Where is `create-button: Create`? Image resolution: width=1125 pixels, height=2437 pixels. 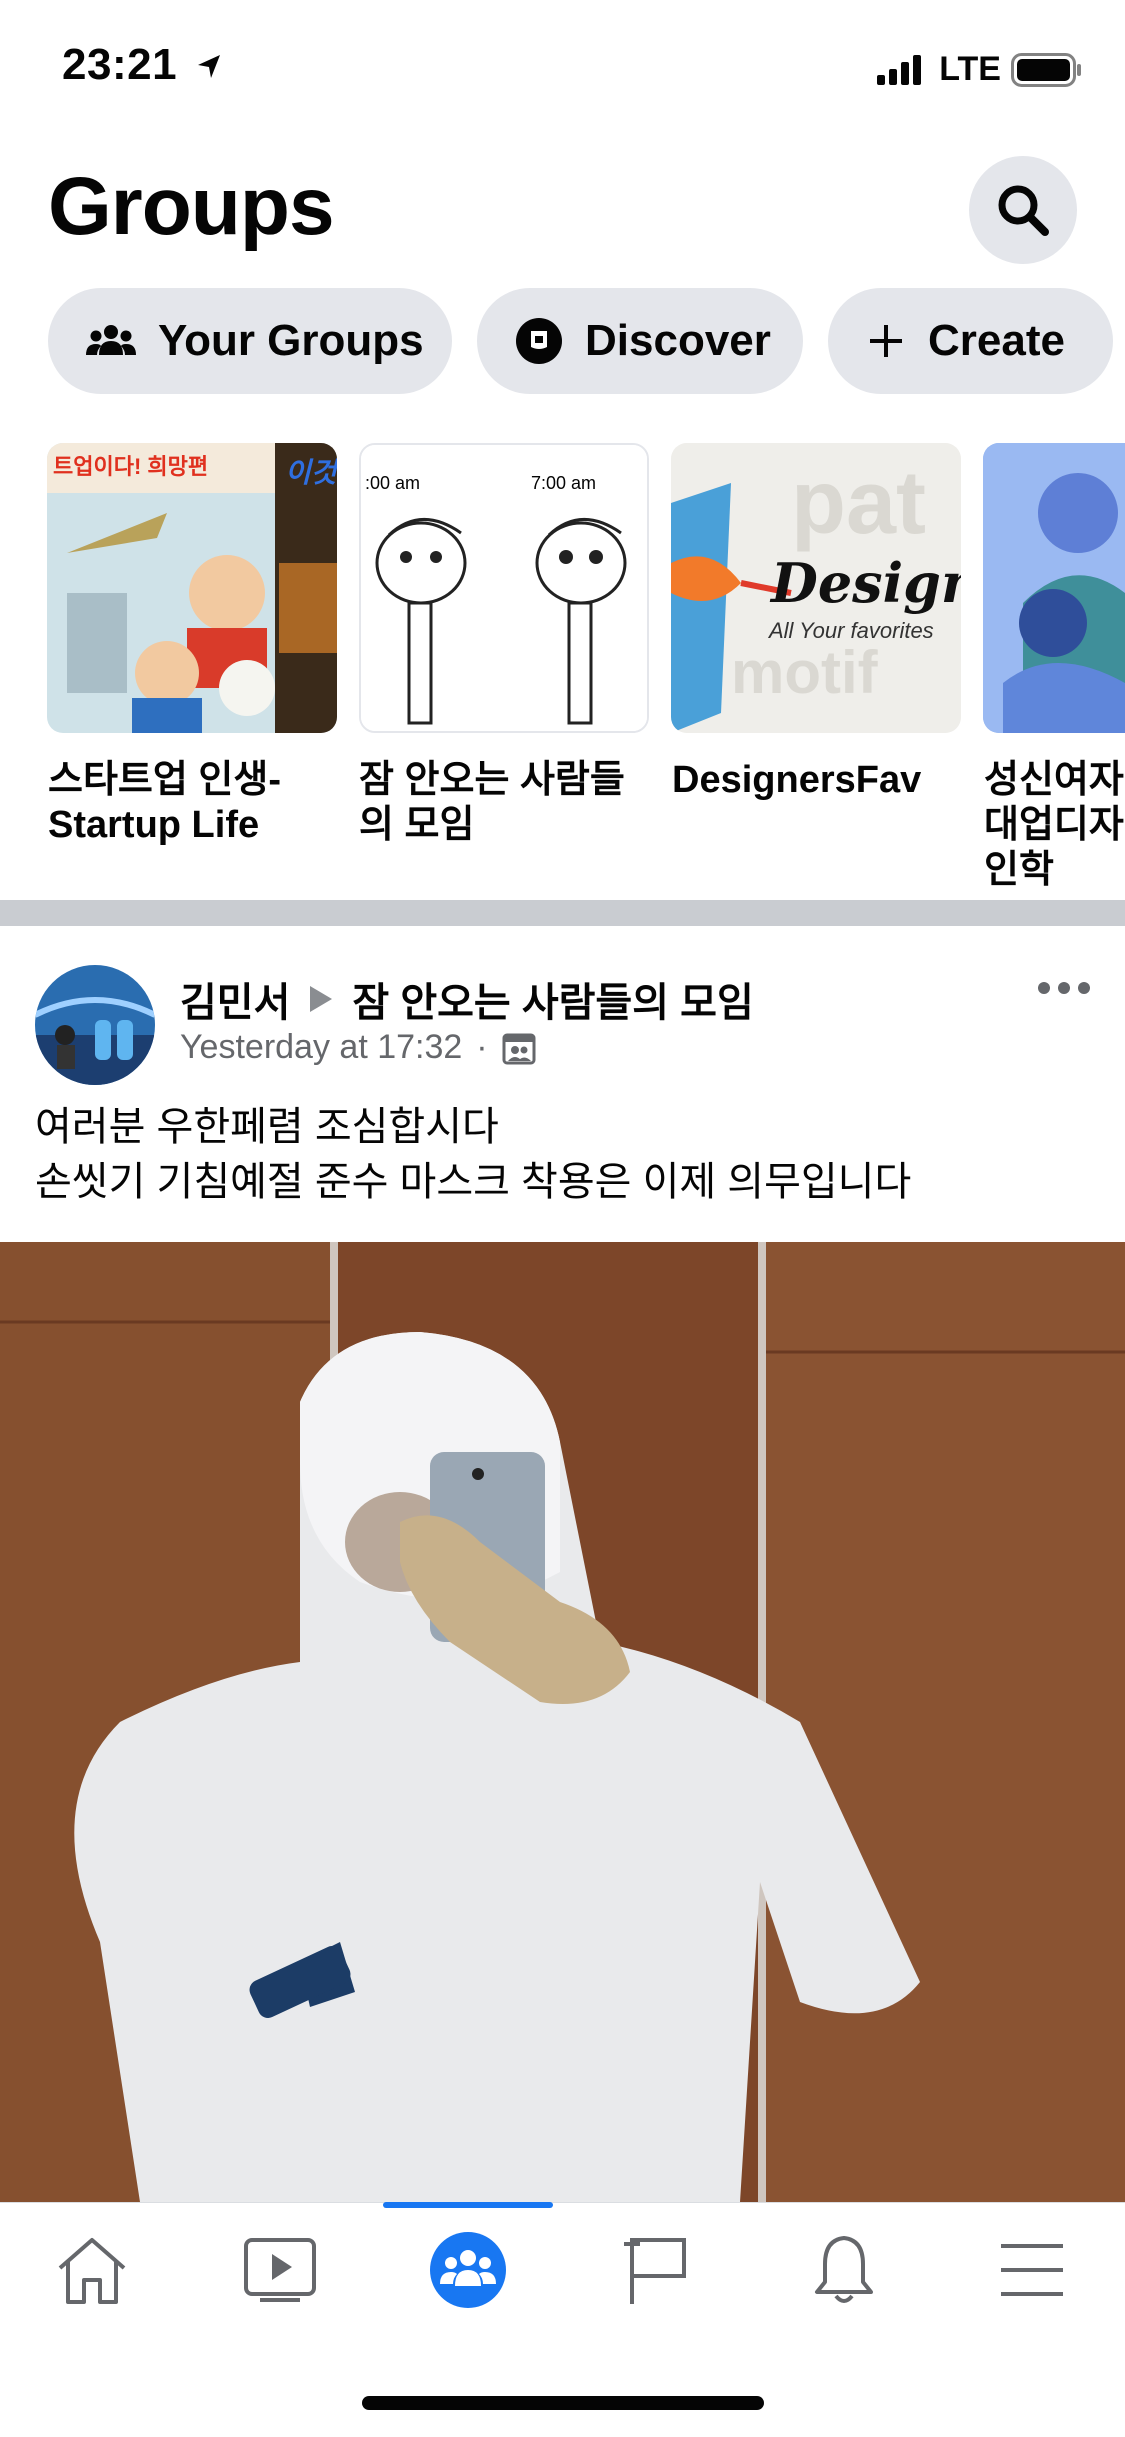
create-button: Create is located at coordinates (970, 341).